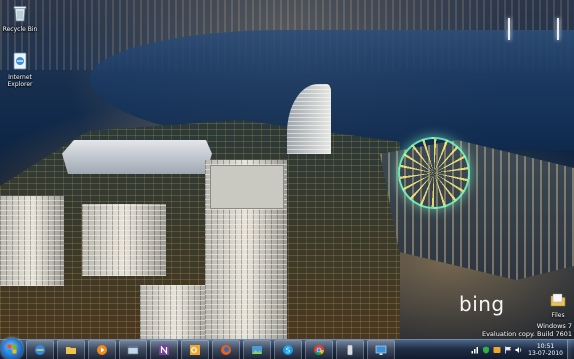  What do you see at coordinates (558, 315) in the screenshot?
I see `desktop-icon-label: Files` at bounding box center [558, 315].